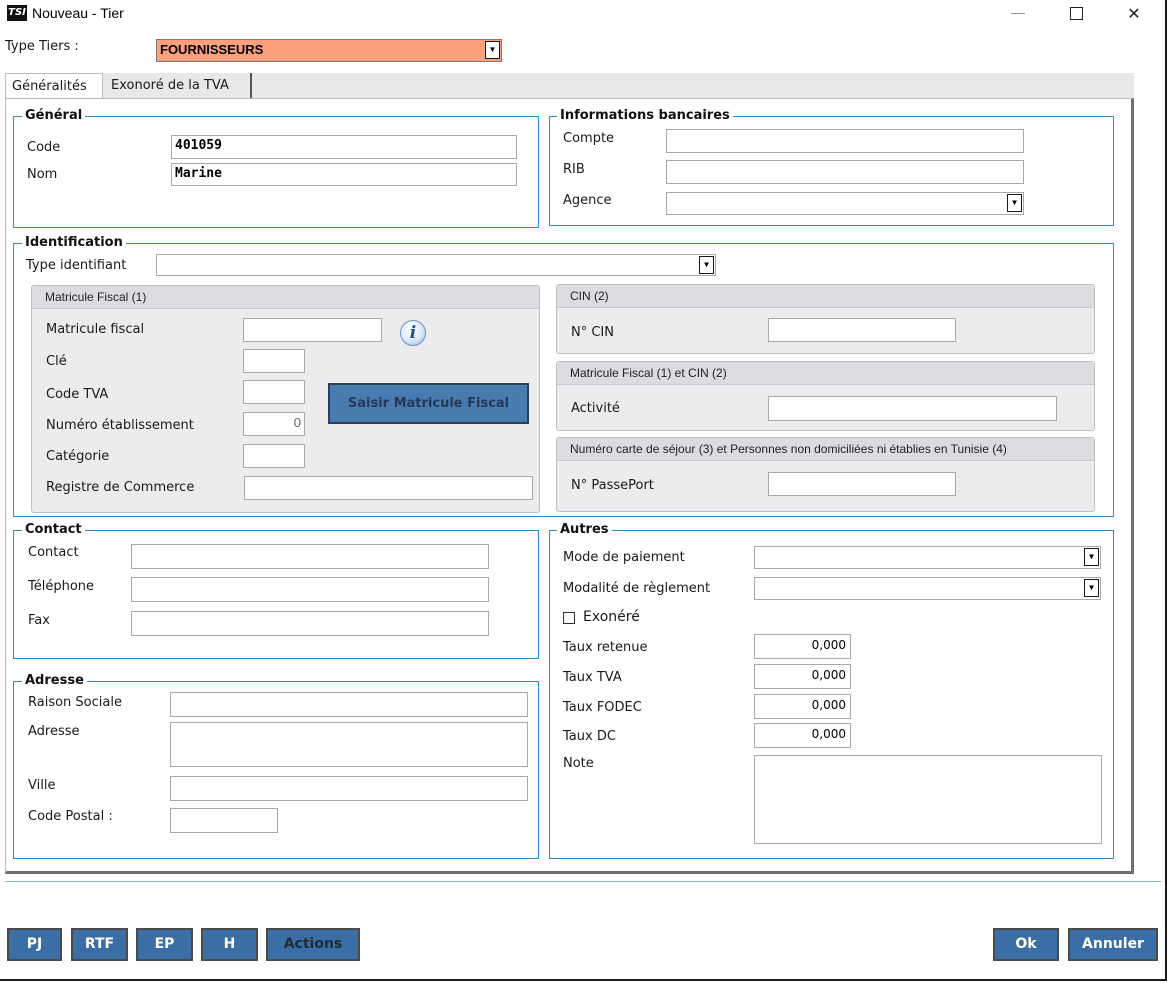 The image size is (1169, 983). I want to click on nom-label: Nom, so click(42, 174).